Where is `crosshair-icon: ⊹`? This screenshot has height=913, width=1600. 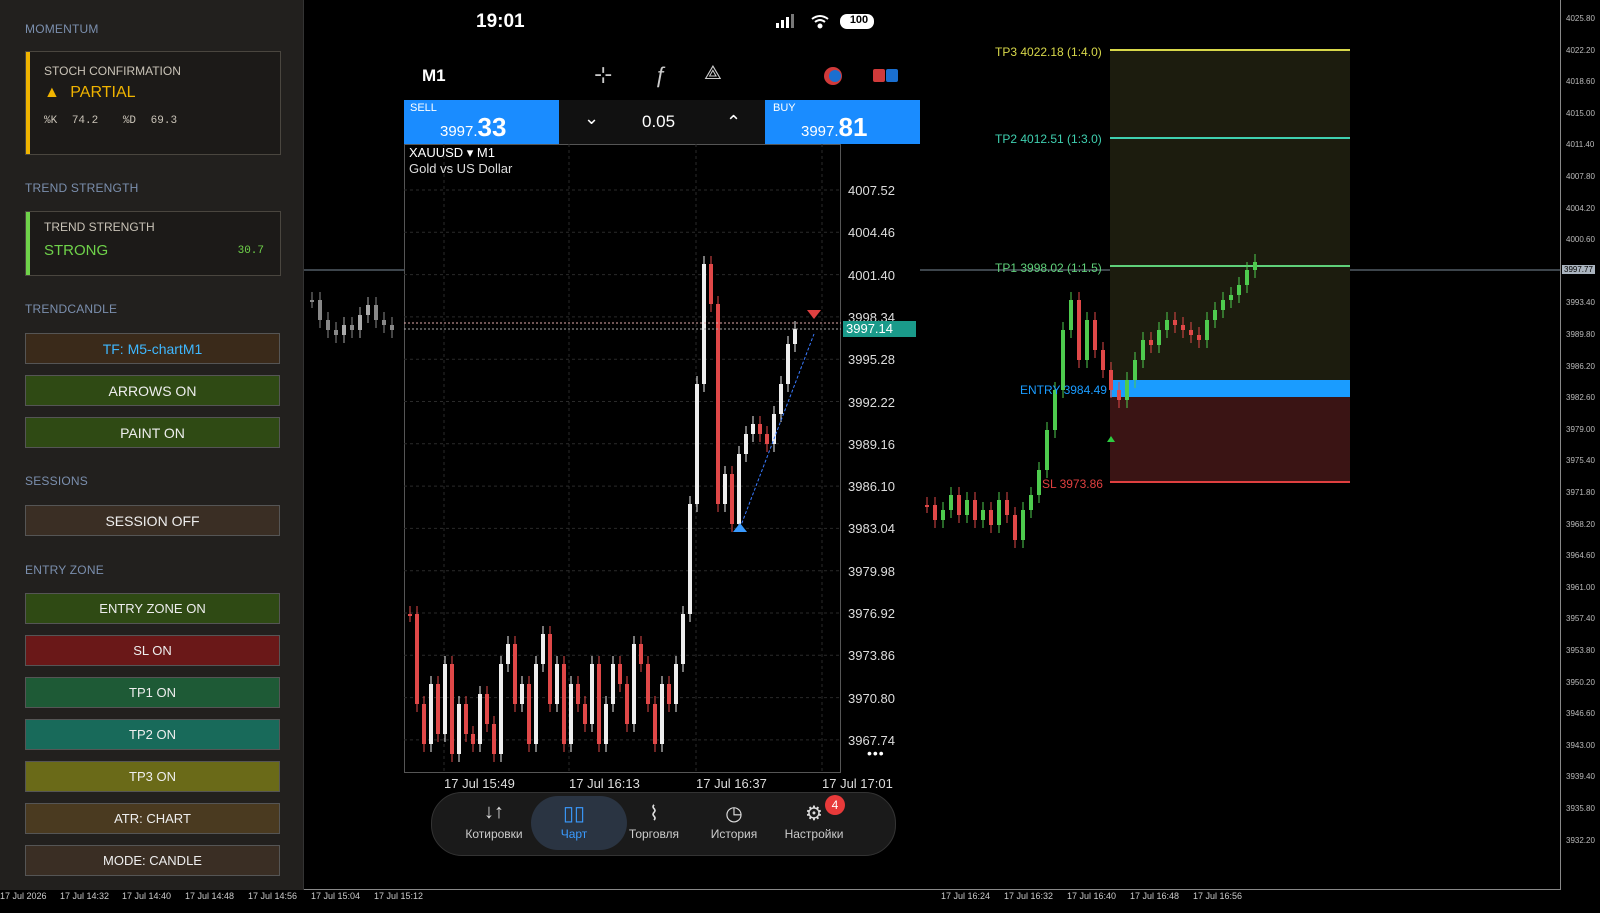 crosshair-icon: ⊹ is located at coordinates (603, 75).